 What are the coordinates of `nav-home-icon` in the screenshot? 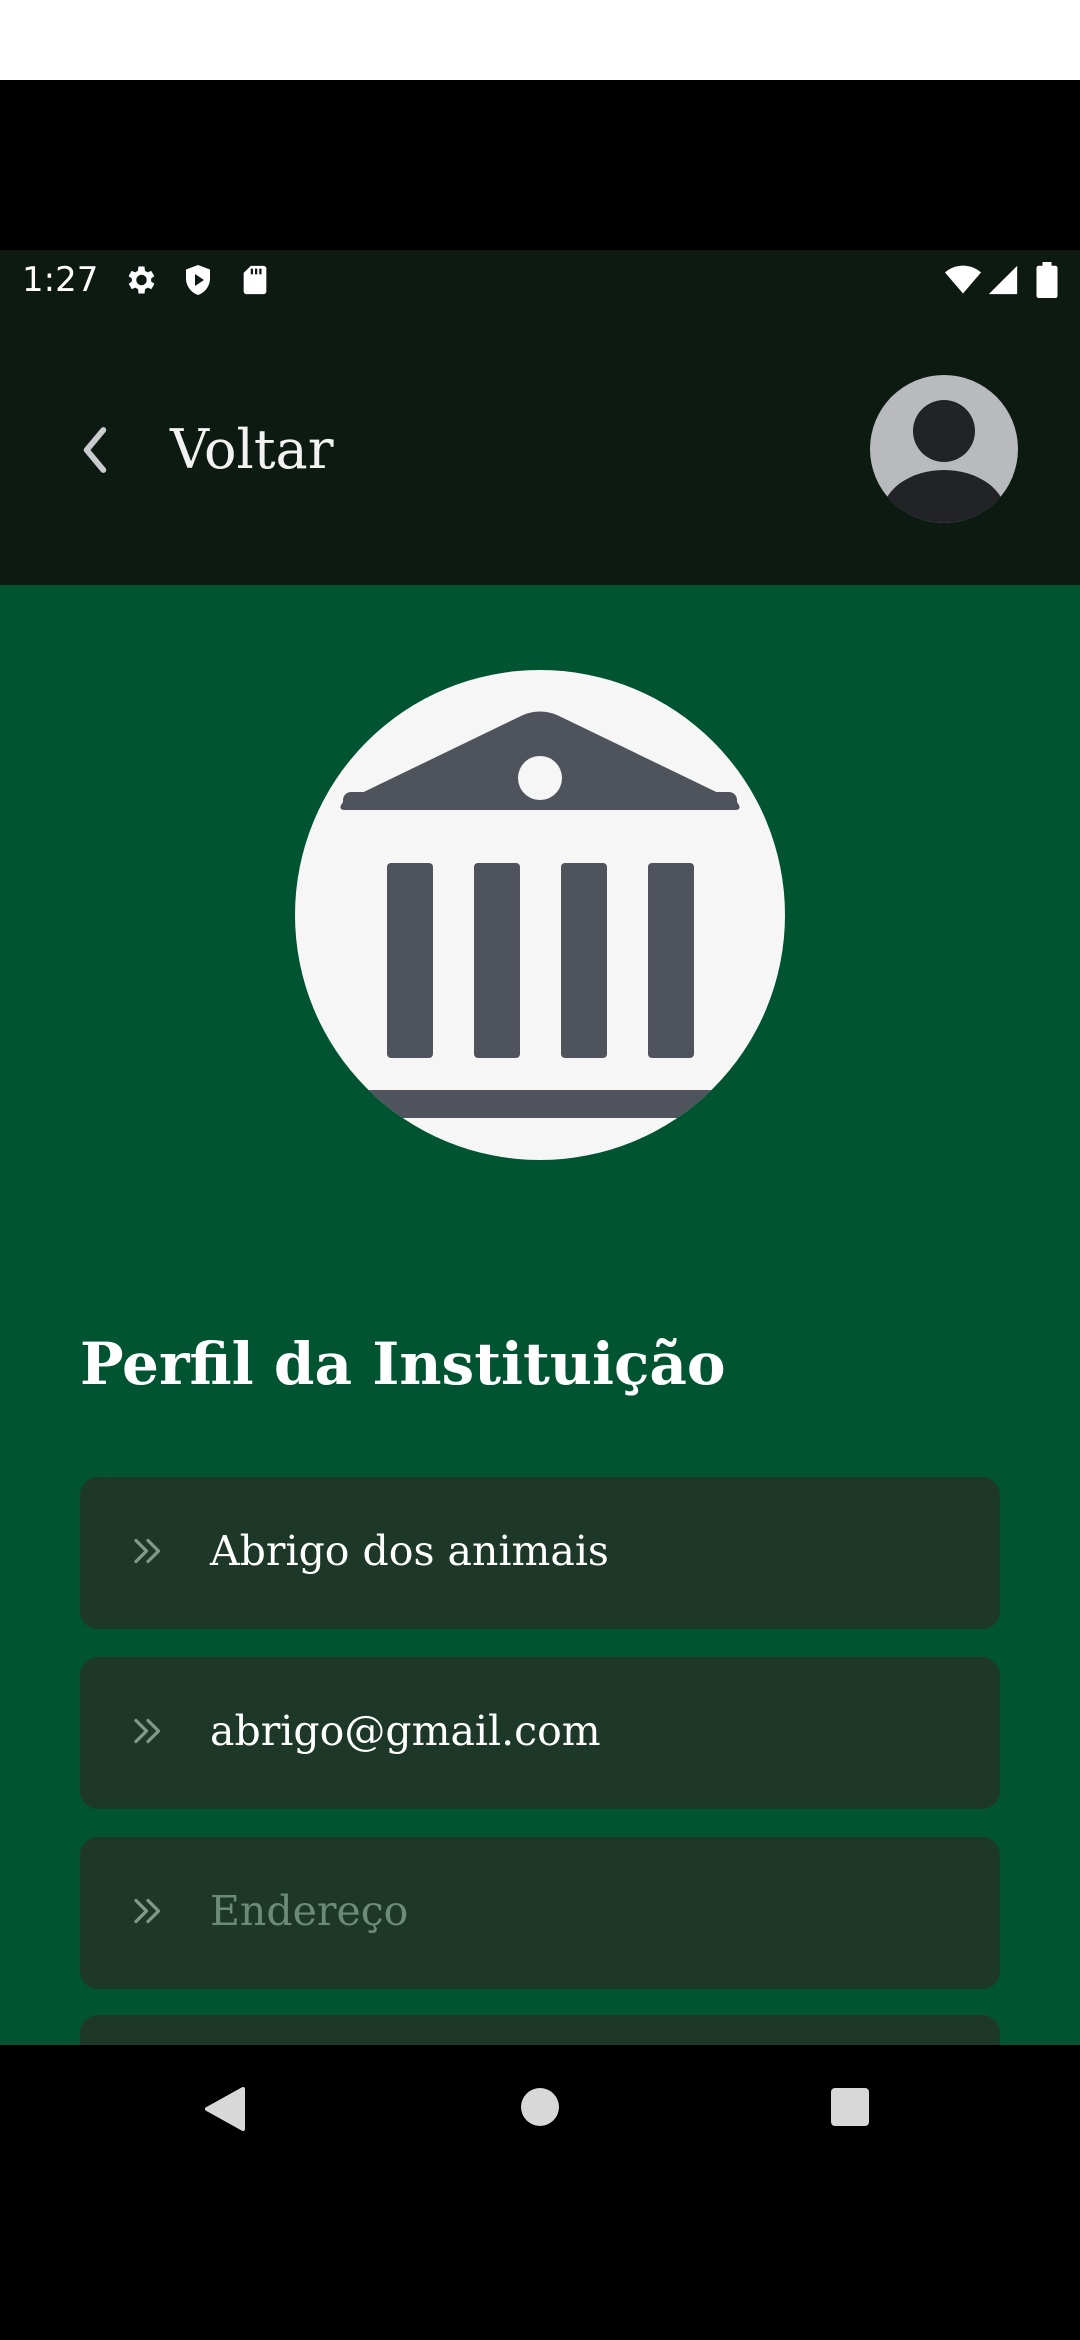 It's located at (540, 2107).